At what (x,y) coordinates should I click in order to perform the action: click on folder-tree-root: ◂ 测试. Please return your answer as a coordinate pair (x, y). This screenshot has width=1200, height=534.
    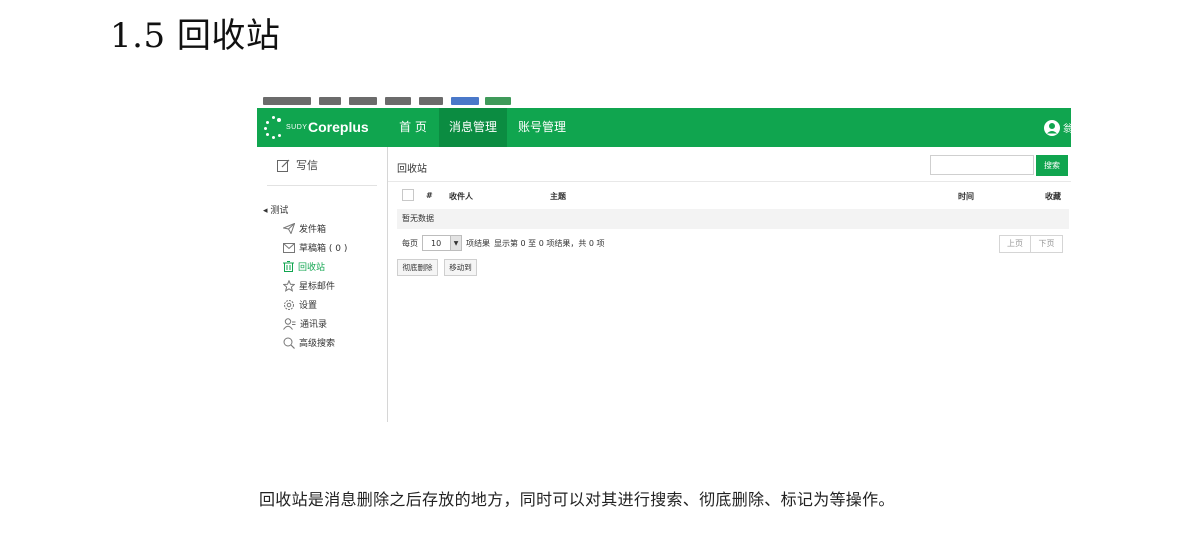
    Looking at the image, I should click on (275, 209).